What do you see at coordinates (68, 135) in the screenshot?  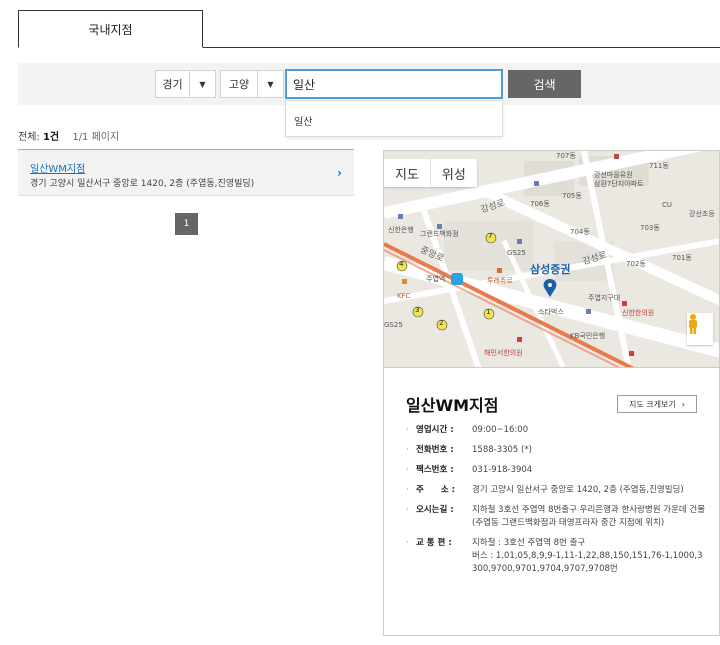 I see `results-summary: 전체: 1건 1/1 페이지` at bounding box center [68, 135].